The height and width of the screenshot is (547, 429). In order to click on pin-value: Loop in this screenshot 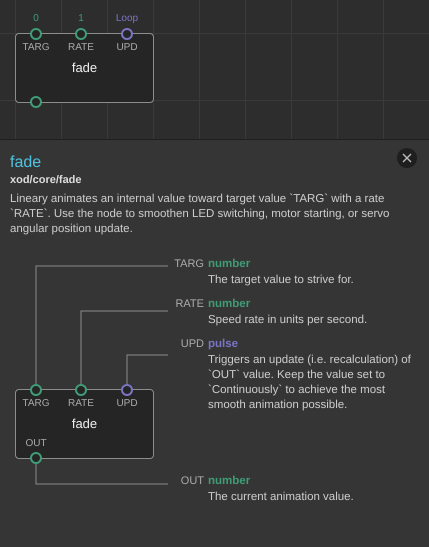, I will do `click(127, 18)`.